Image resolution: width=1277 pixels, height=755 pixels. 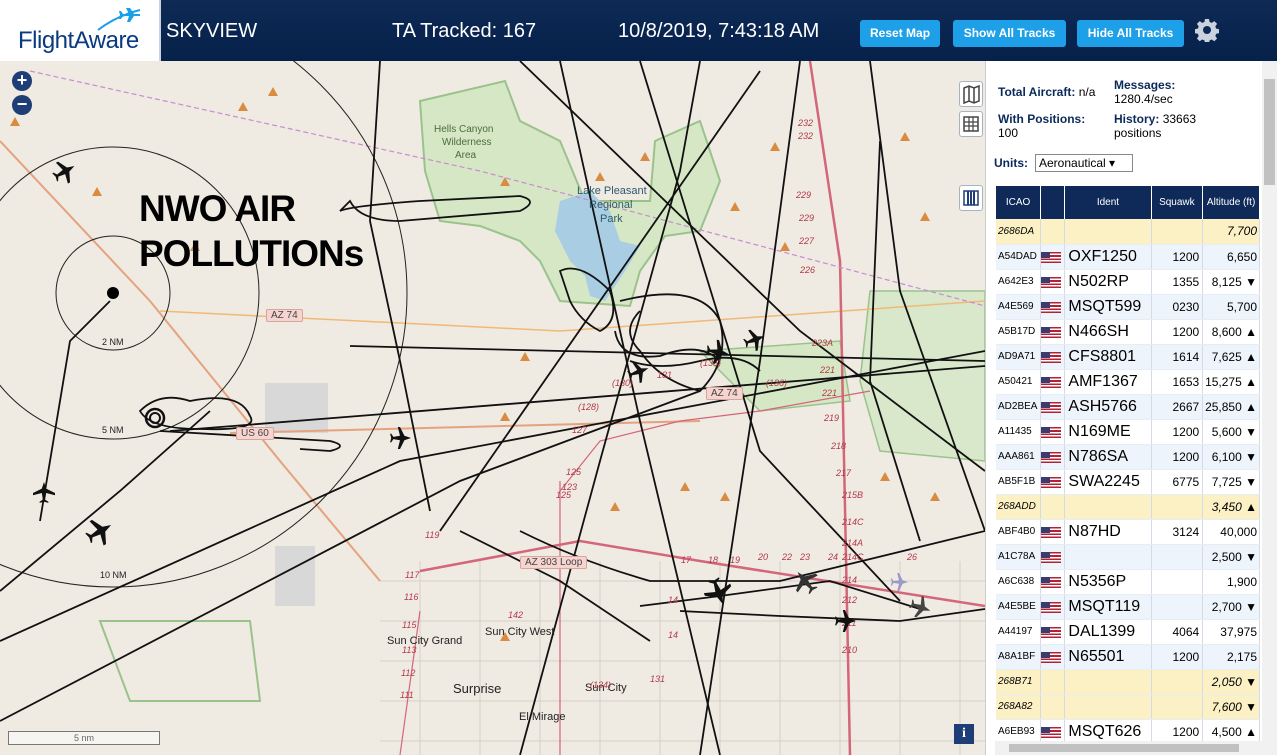 What do you see at coordinates (1037, 92) in the screenshot?
I see `total-aircraft-label: Total Aircraft:` at bounding box center [1037, 92].